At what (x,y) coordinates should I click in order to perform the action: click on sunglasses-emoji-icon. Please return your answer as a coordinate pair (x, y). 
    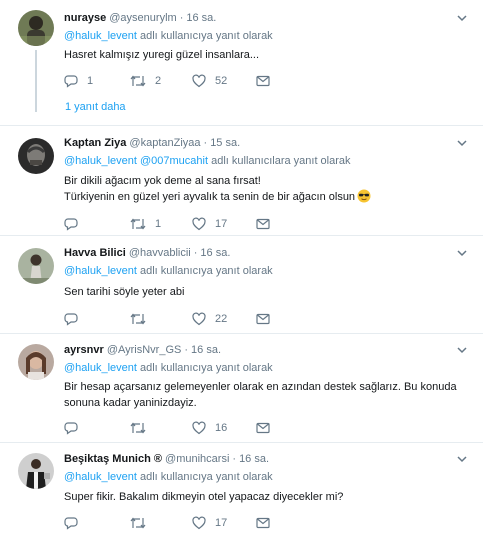
    Looking at the image, I should click on (364, 196).